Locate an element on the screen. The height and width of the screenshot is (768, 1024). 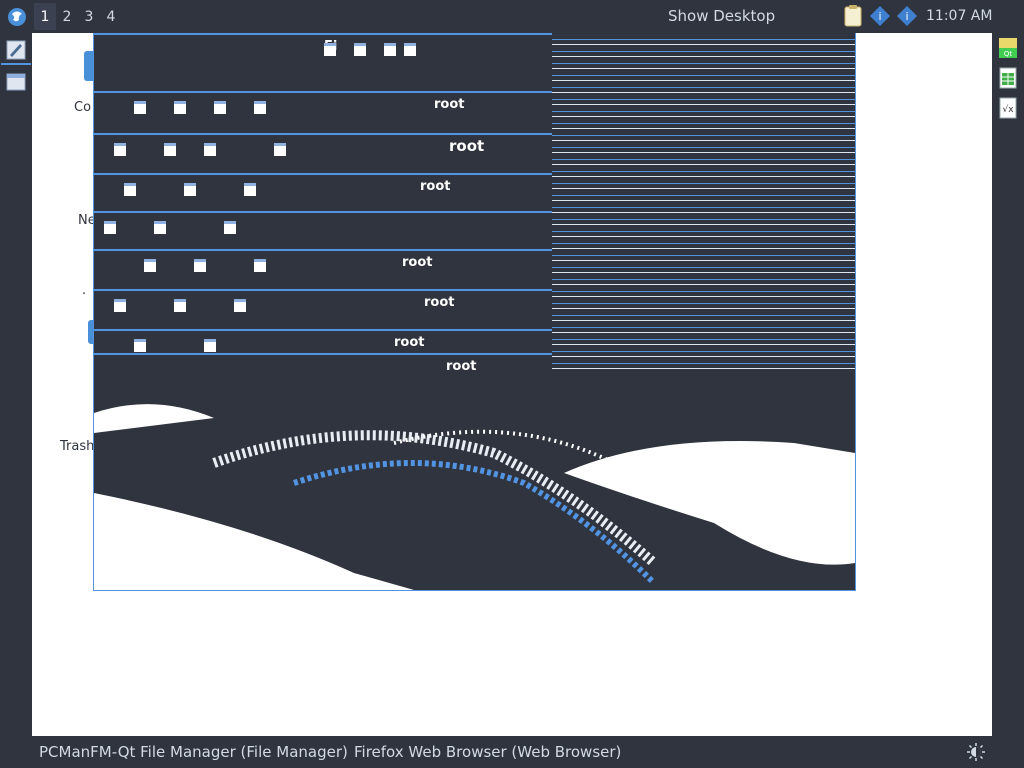
top-panel: 1 2 3 4 Show Desktop i i 11:07 AM is located at coordinates (512, 16).